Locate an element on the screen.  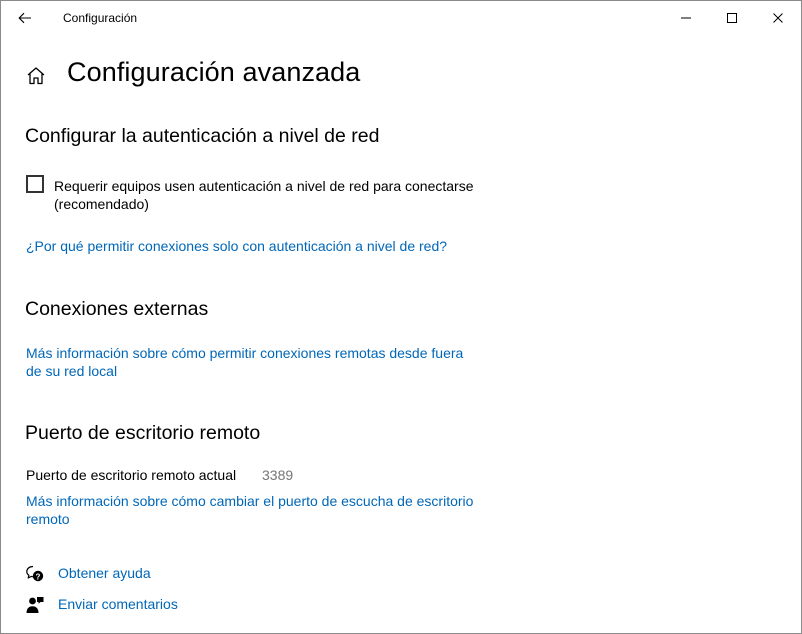
maximize-button is located at coordinates (732, 17).